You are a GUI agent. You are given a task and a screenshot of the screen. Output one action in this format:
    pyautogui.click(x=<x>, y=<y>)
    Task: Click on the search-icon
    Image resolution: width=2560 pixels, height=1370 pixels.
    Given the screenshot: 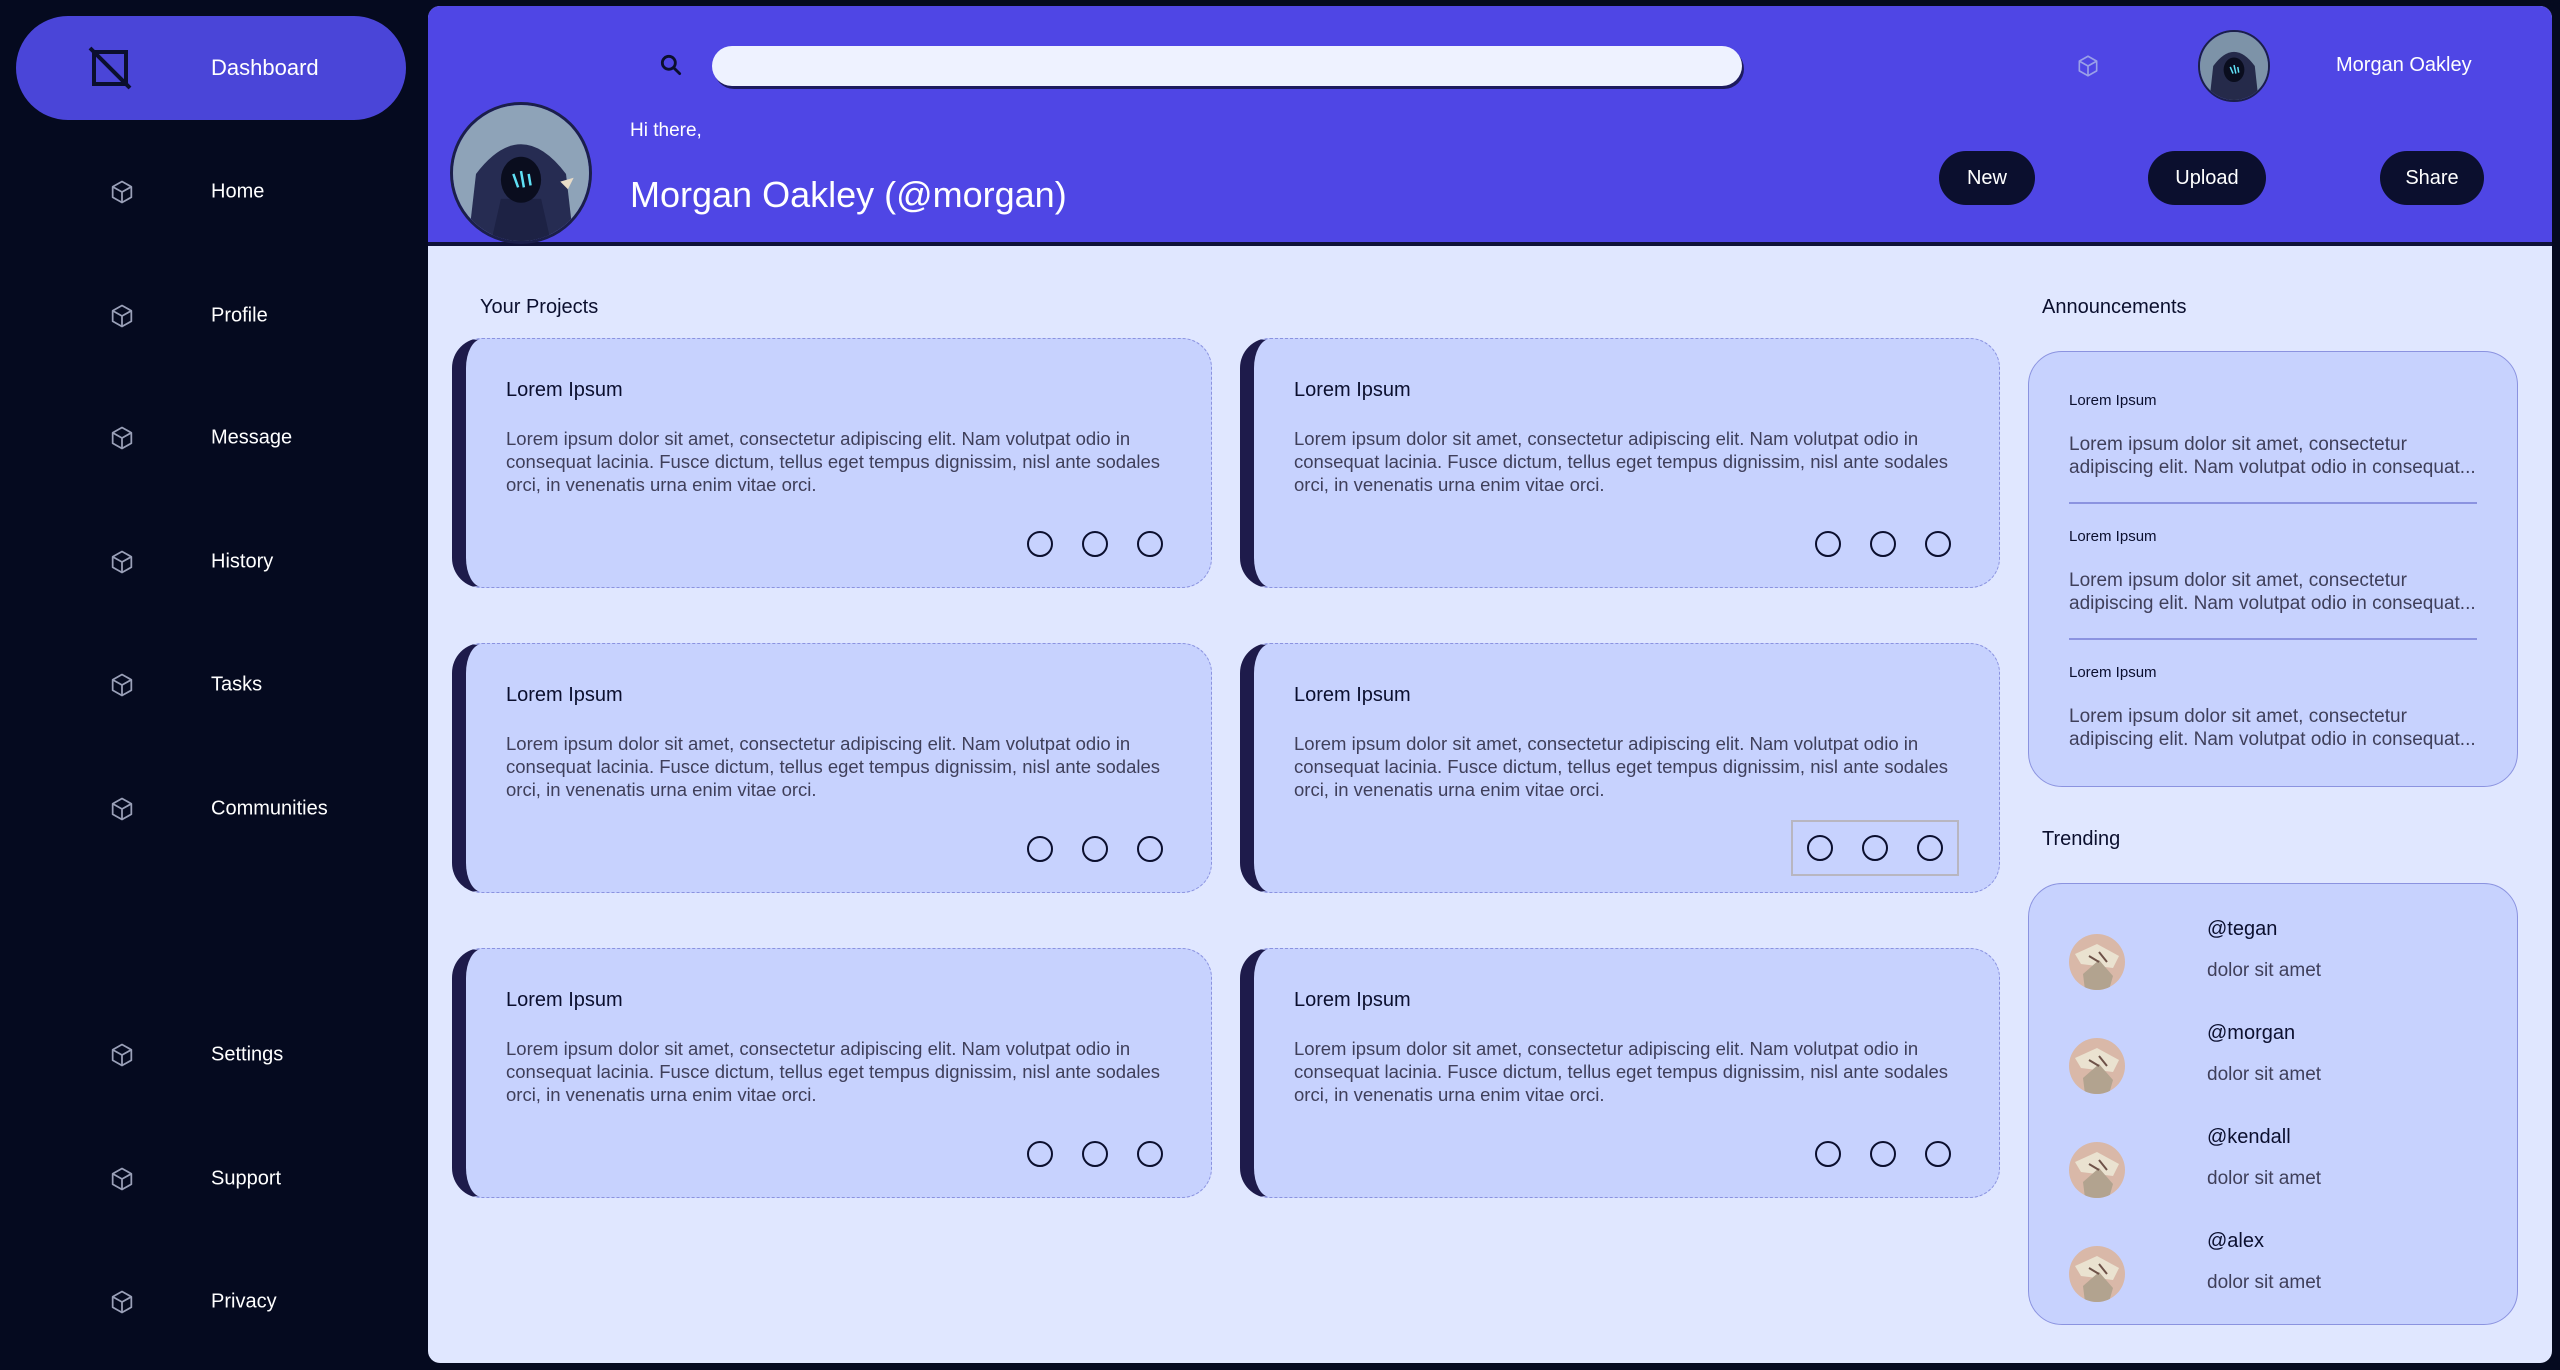 What is the action you would take?
    pyautogui.click(x=671, y=65)
    